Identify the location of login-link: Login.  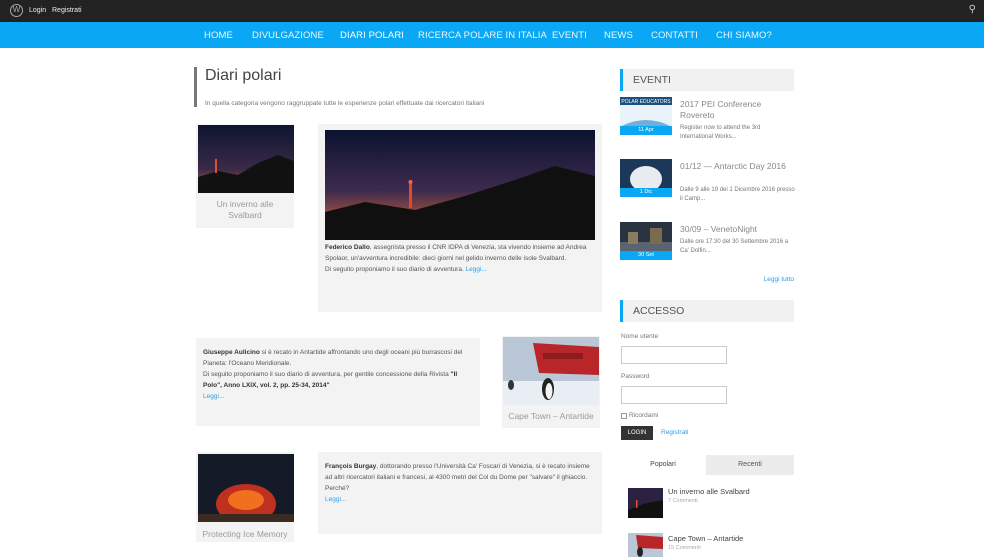
(37, 10).